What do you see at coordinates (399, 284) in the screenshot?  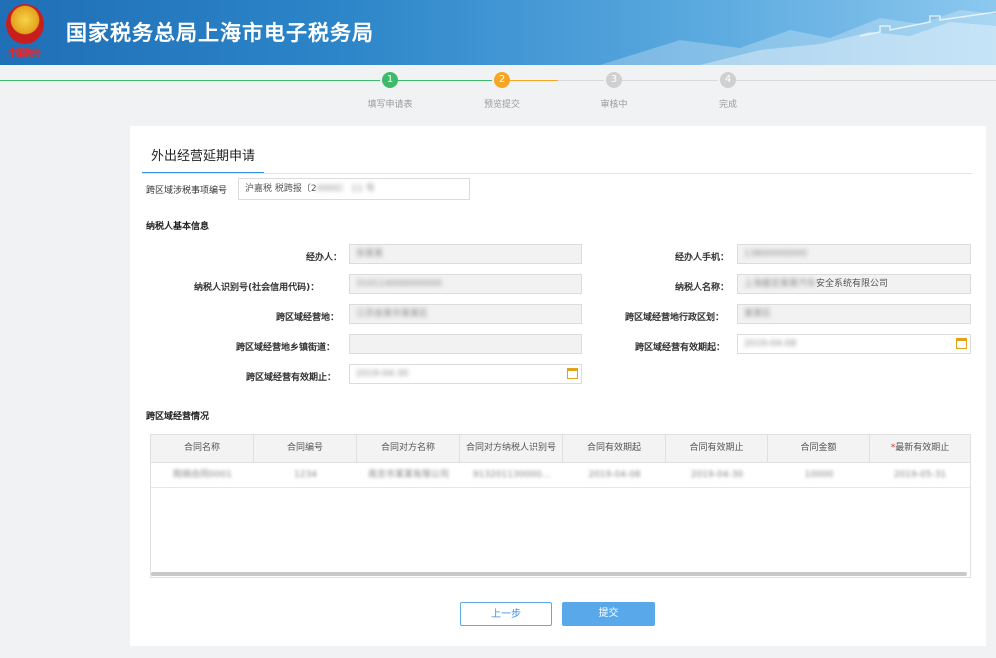 I see `tax-id-value: 310114000000000` at bounding box center [399, 284].